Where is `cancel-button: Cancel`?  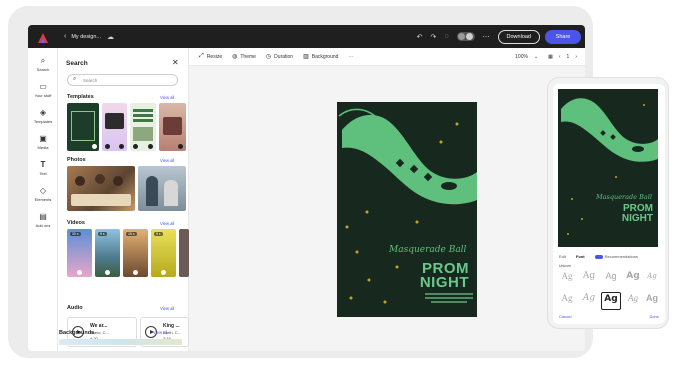
cancel-button: Cancel is located at coordinates (565, 316).